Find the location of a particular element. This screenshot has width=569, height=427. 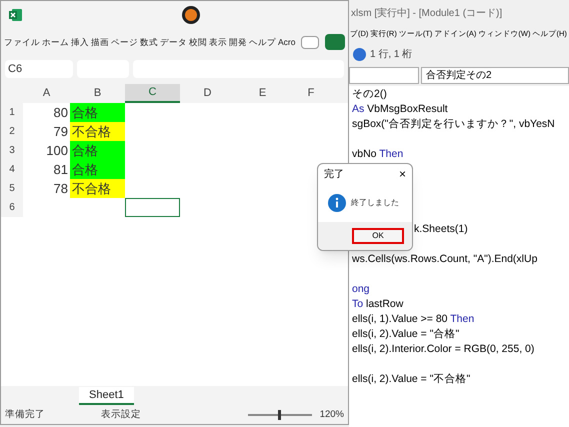

ribbon-tab: データ is located at coordinates (173, 42).